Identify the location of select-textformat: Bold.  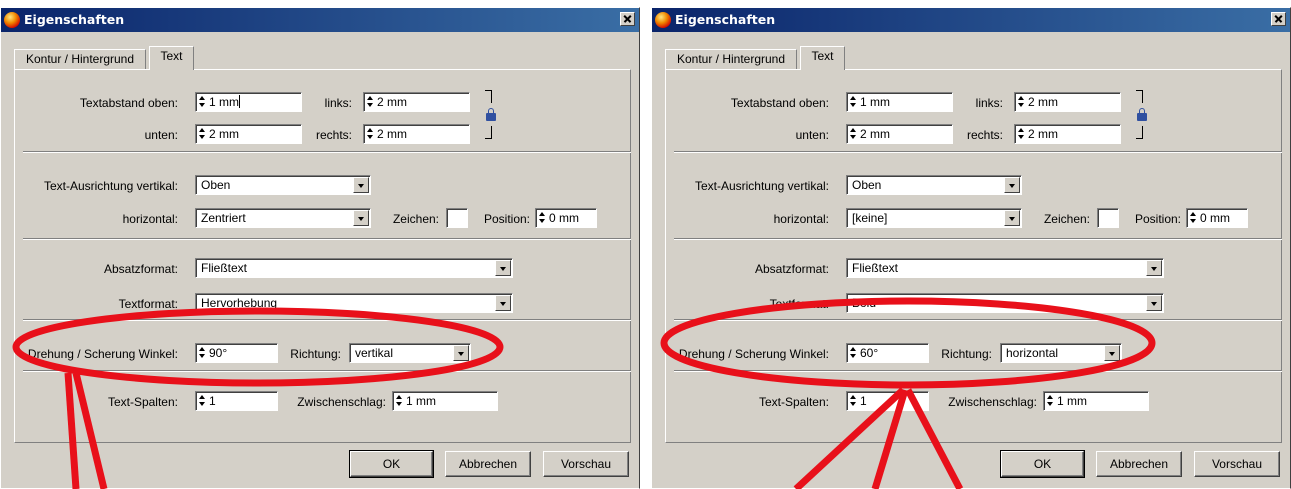
(1005, 303).